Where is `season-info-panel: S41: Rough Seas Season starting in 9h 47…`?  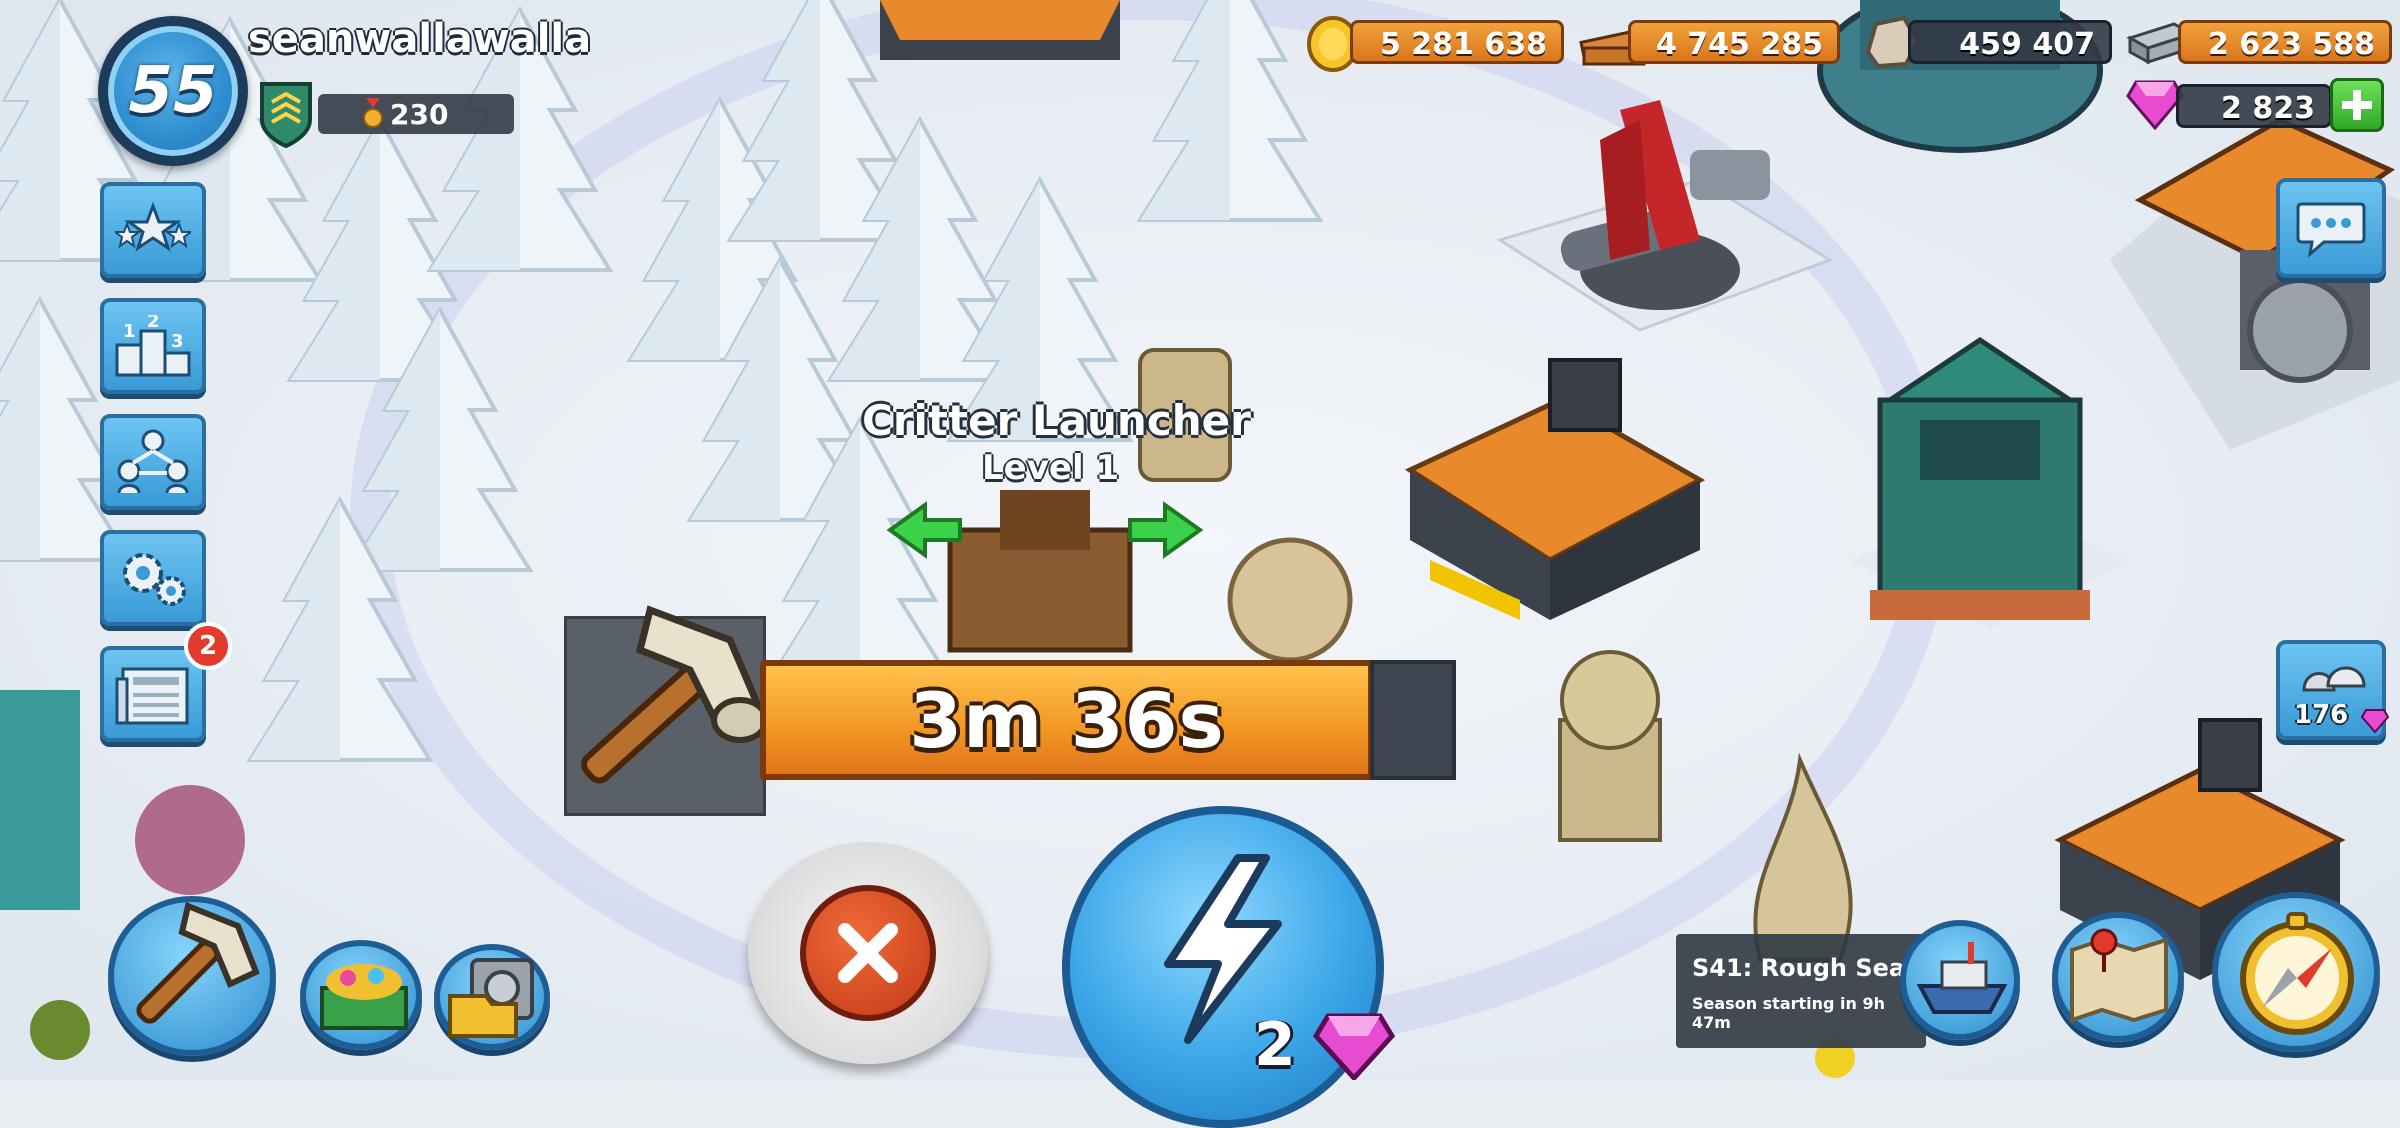 season-info-panel: S41: Rough Seas Season starting in 9h 47… is located at coordinates (1801, 991).